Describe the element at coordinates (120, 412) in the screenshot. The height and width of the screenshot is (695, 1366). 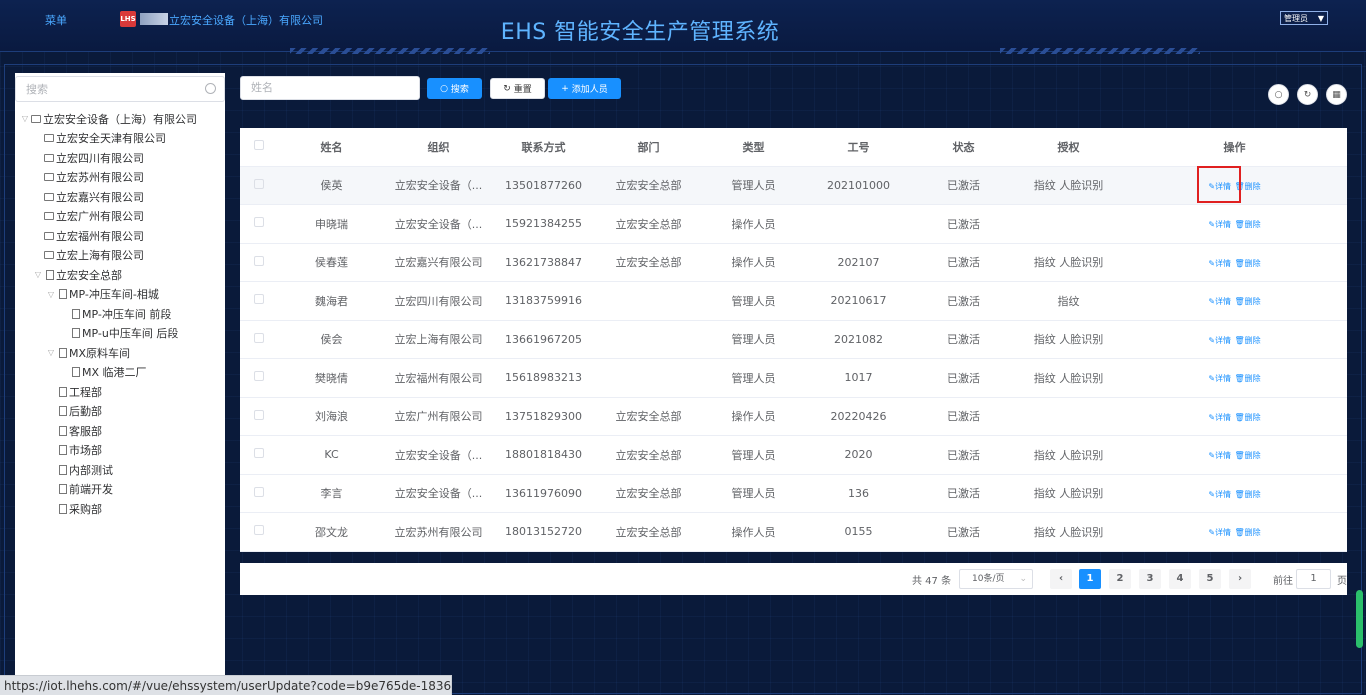
I see `tree-node: 后勤部` at that location.